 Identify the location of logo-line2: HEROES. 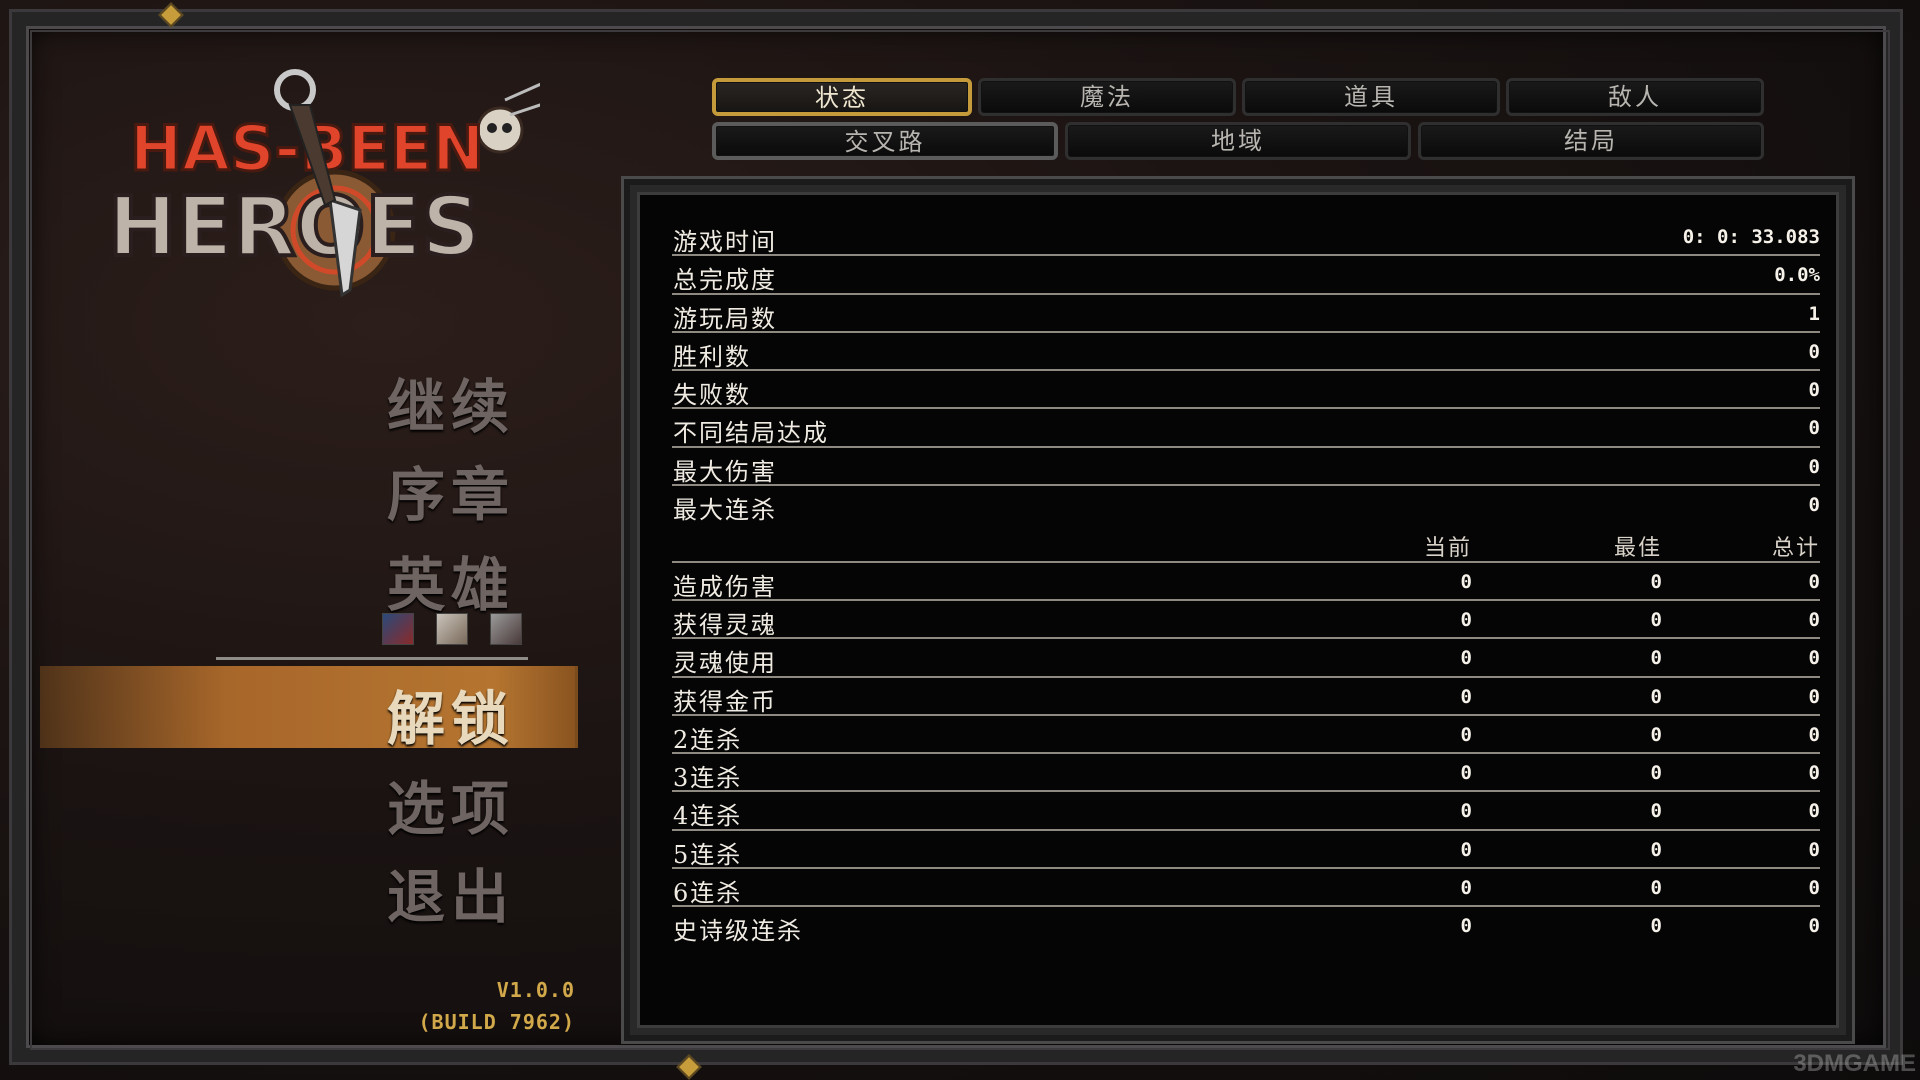
(294, 227).